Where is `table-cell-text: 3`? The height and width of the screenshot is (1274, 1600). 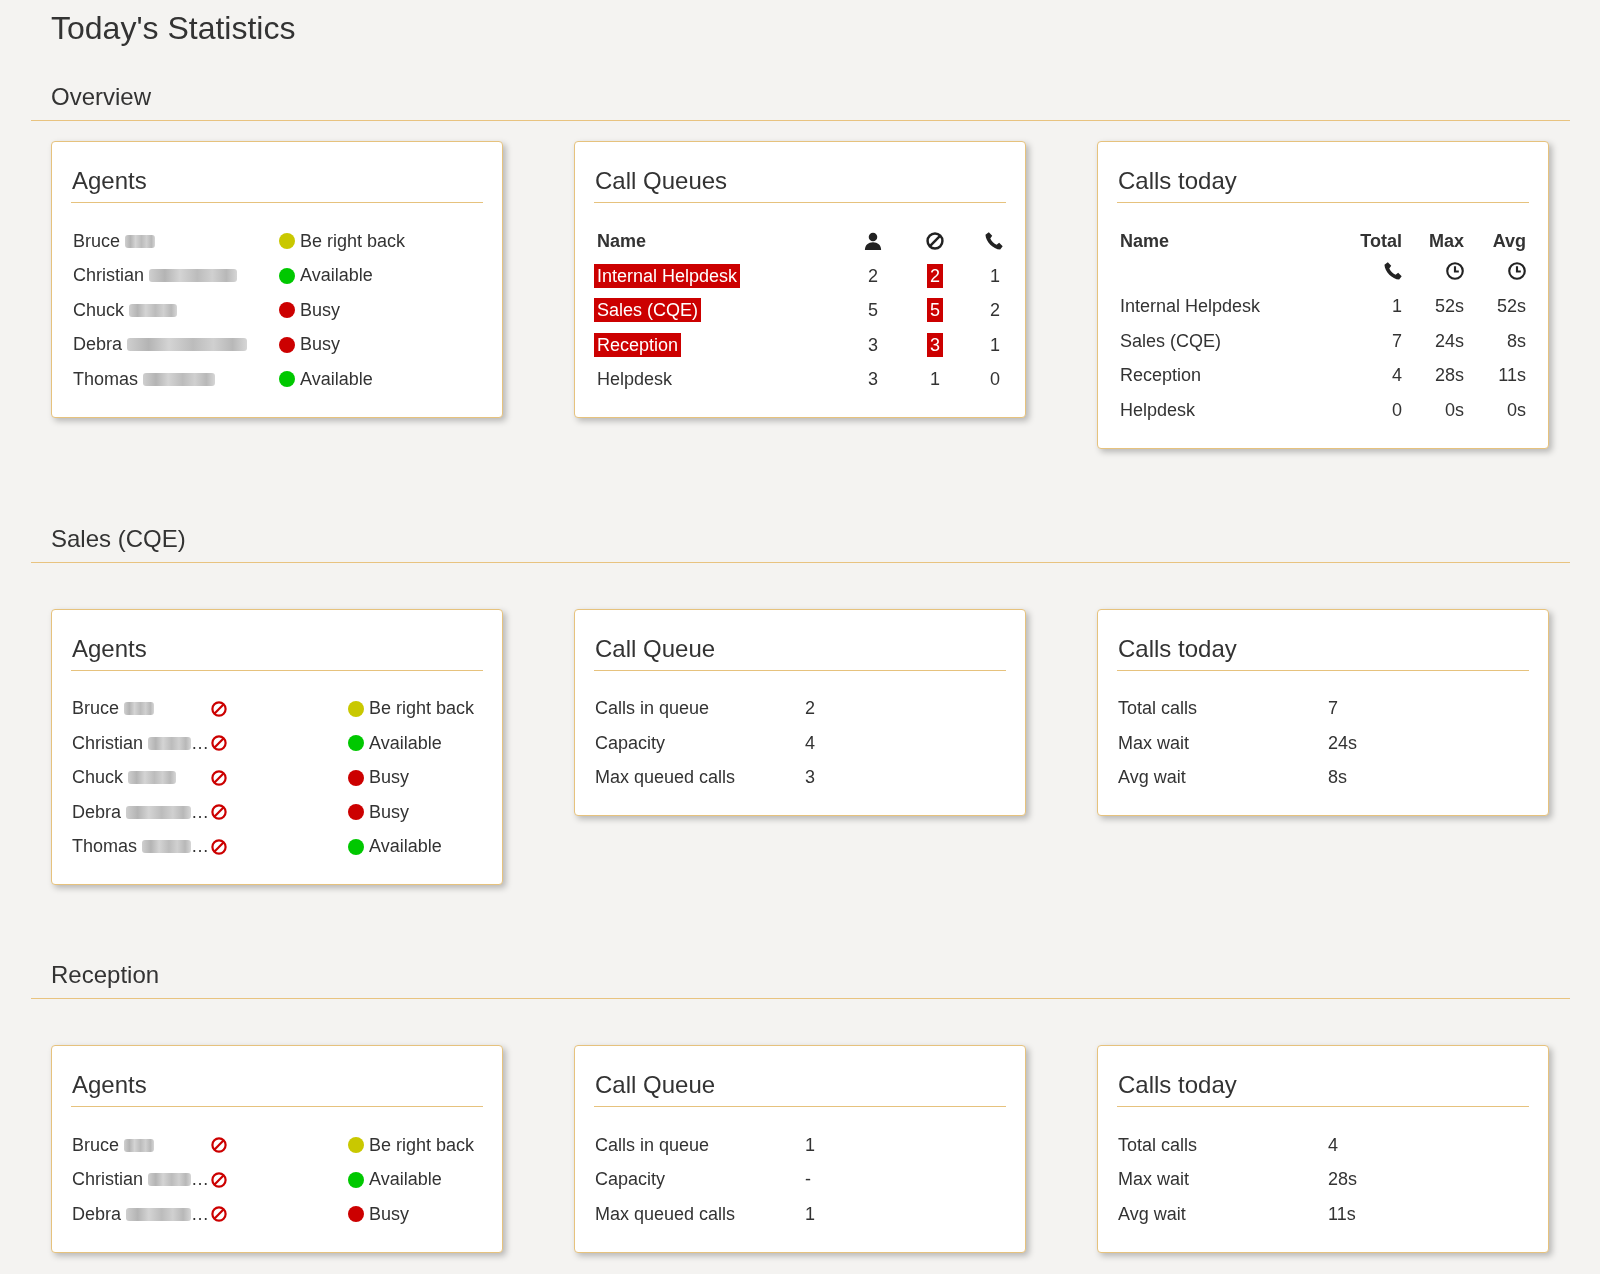
table-cell-text: 3 is located at coordinates (873, 345).